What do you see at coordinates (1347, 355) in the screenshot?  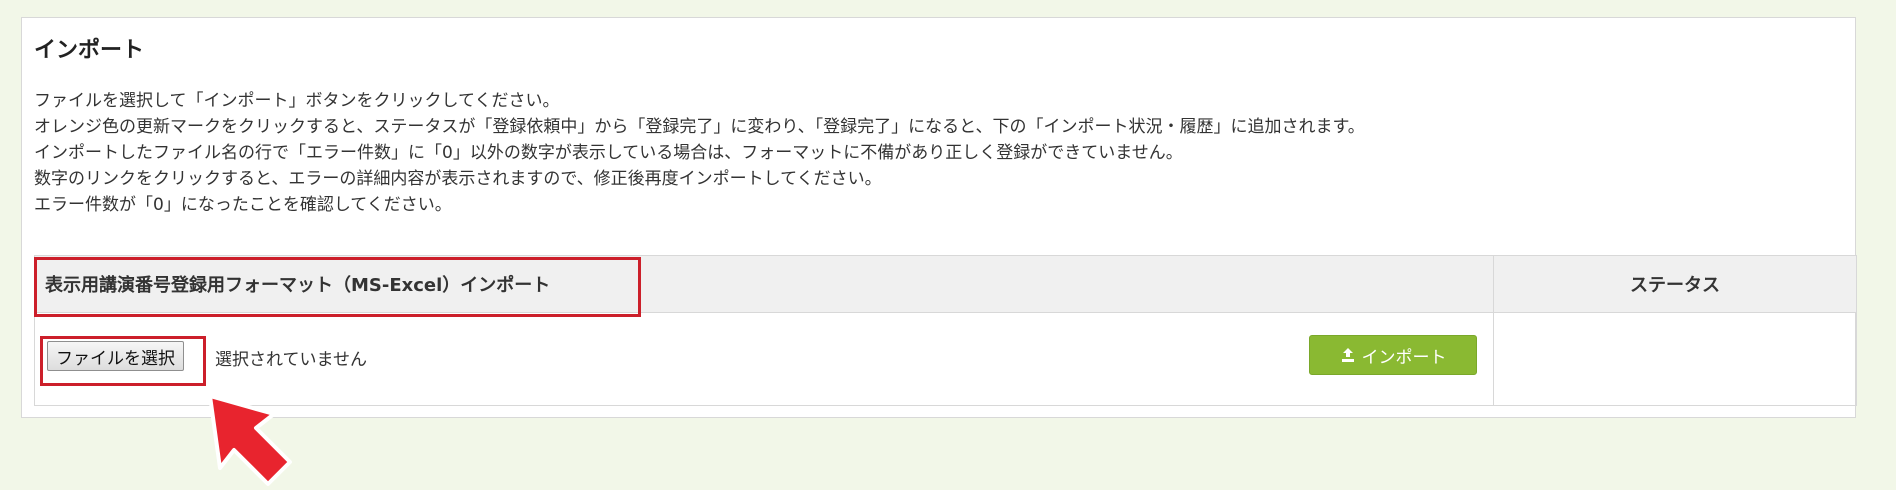 I see `upload-icon` at bounding box center [1347, 355].